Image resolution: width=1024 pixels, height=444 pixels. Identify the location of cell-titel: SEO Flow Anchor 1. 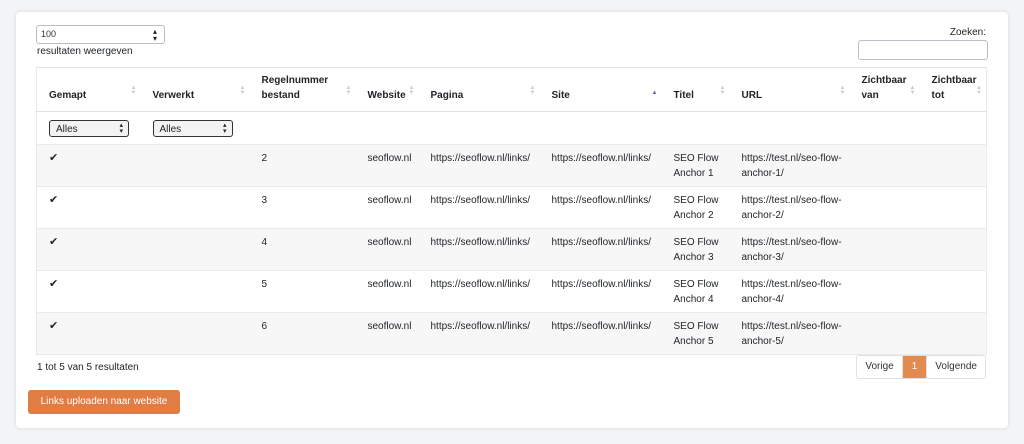
(695, 165).